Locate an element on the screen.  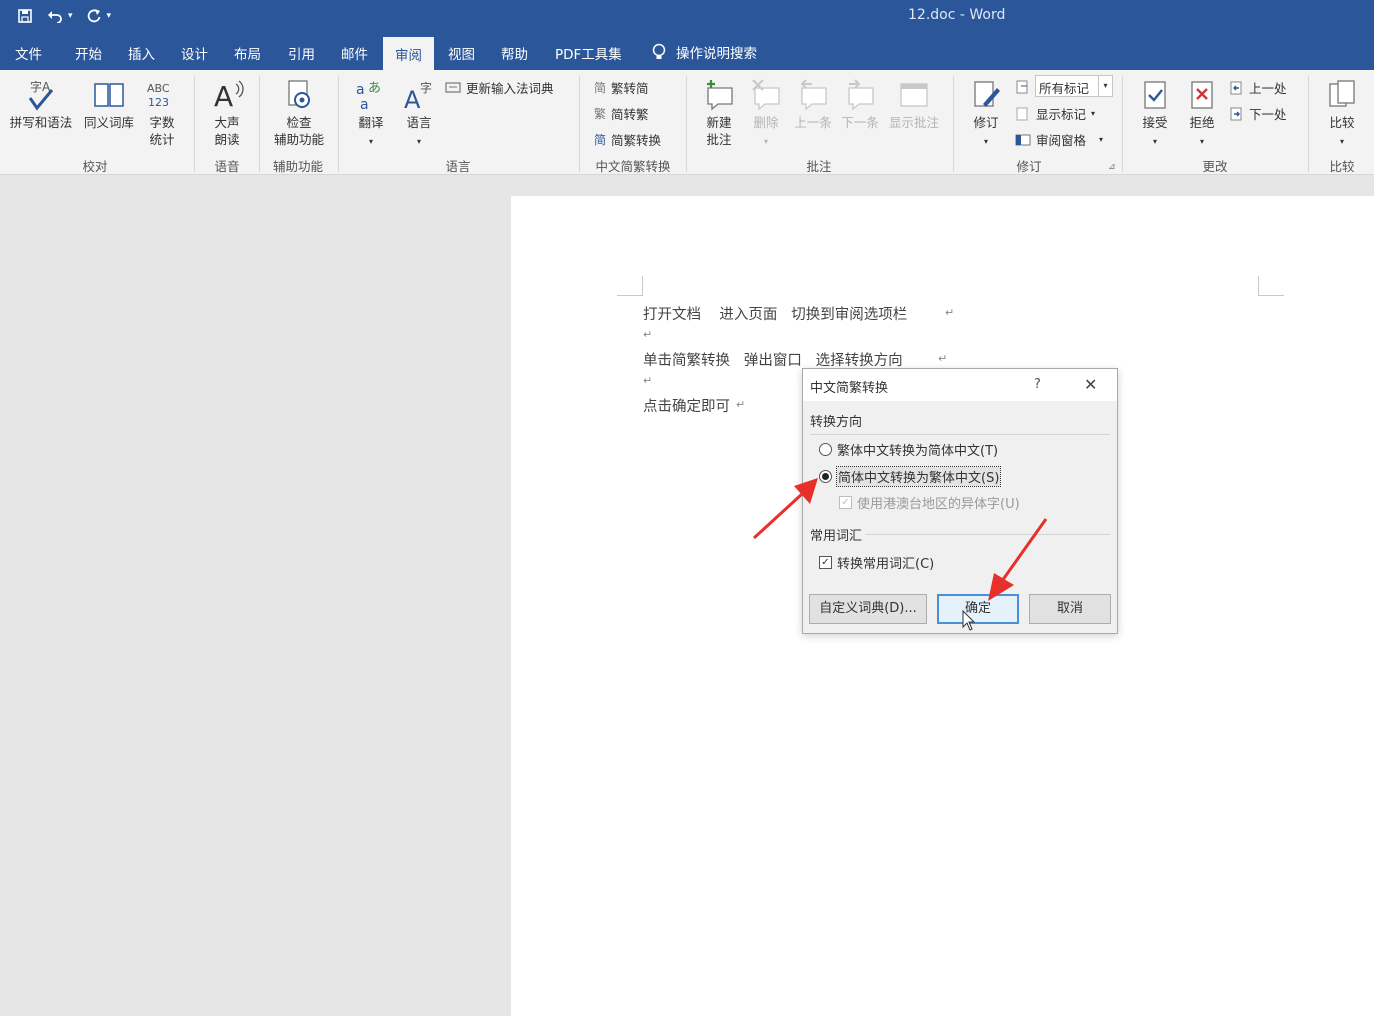
accept-button: 接受 ▾ is located at coordinates (1155, 114).